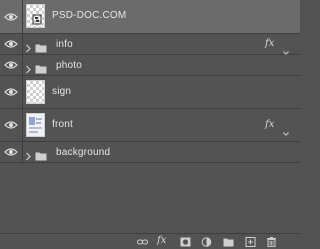  What do you see at coordinates (150, 92) in the screenshot?
I see `layer-row-sign: sign` at bounding box center [150, 92].